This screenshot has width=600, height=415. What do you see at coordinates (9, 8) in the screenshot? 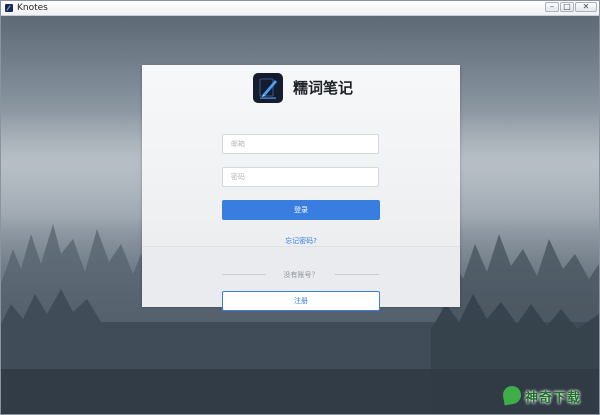
I see `app-logo-icon` at bounding box center [9, 8].